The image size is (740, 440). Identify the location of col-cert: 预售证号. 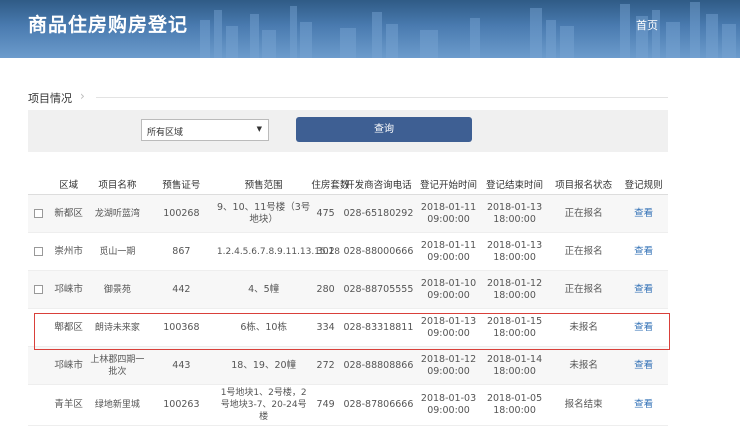
(181, 184).